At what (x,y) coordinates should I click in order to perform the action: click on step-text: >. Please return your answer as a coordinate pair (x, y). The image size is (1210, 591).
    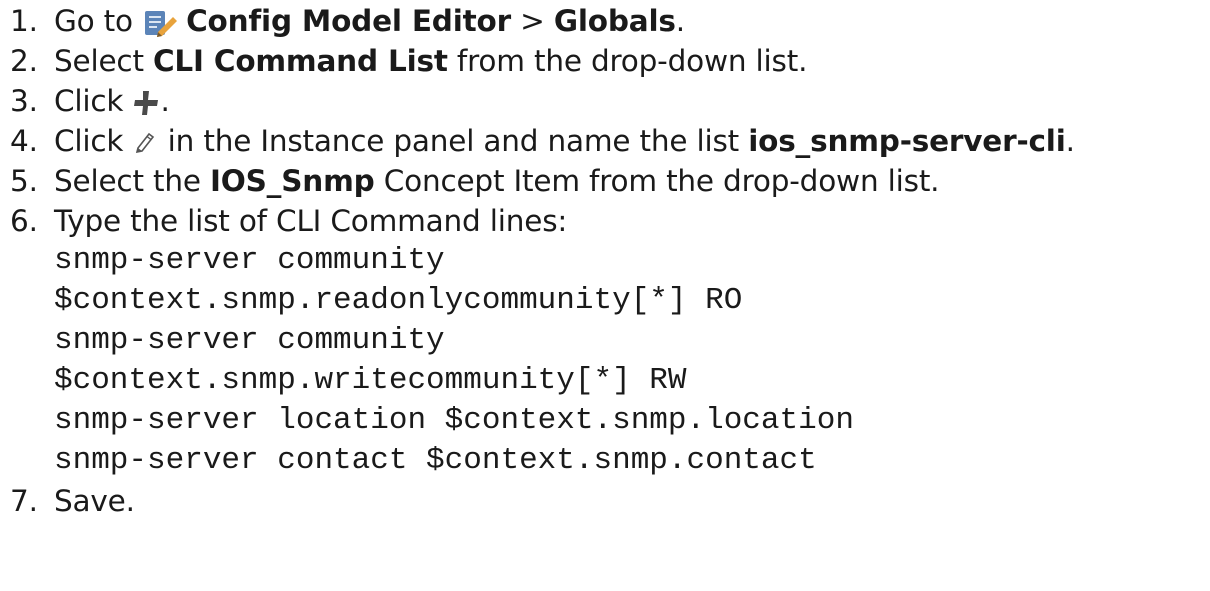
    Looking at the image, I should click on (532, 21).